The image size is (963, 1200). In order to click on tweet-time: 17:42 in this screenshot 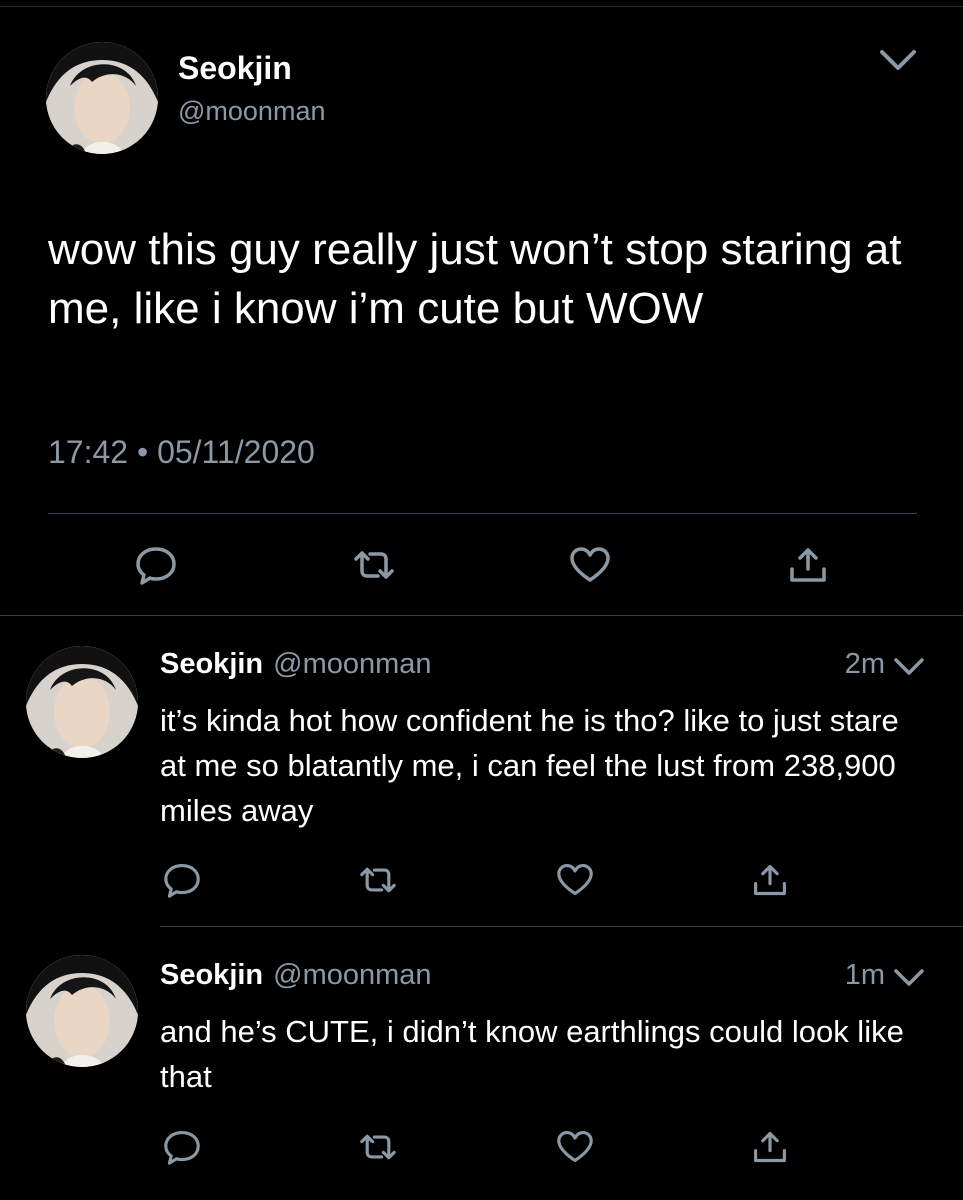, I will do `click(88, 452)`.